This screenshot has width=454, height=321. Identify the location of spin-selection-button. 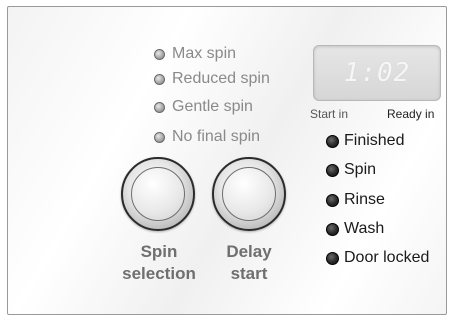
(158, 194).